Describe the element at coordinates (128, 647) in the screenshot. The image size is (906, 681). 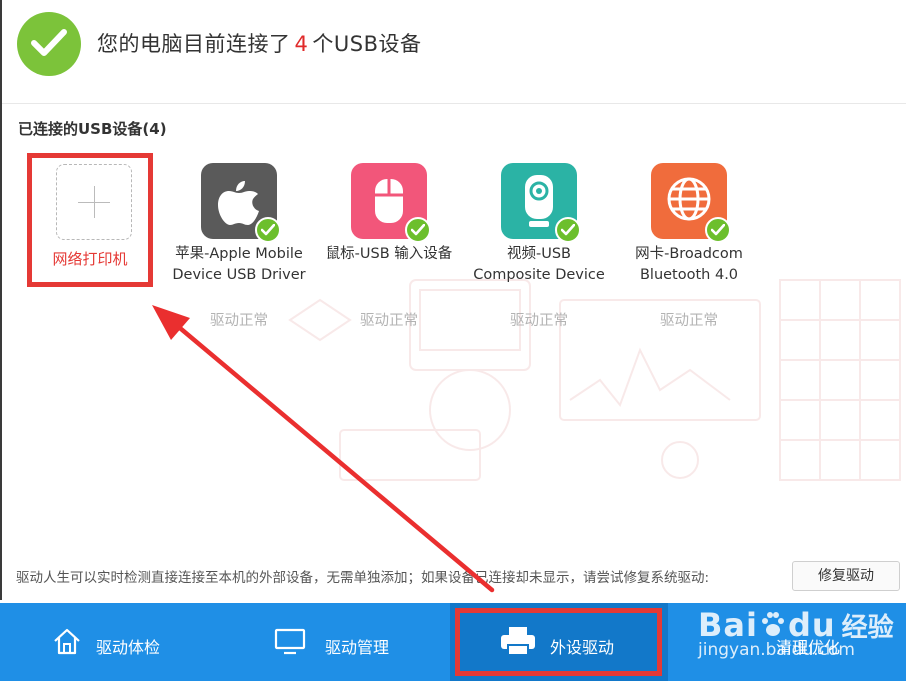
I see `nav-item-label: 驱动体检` at that location.